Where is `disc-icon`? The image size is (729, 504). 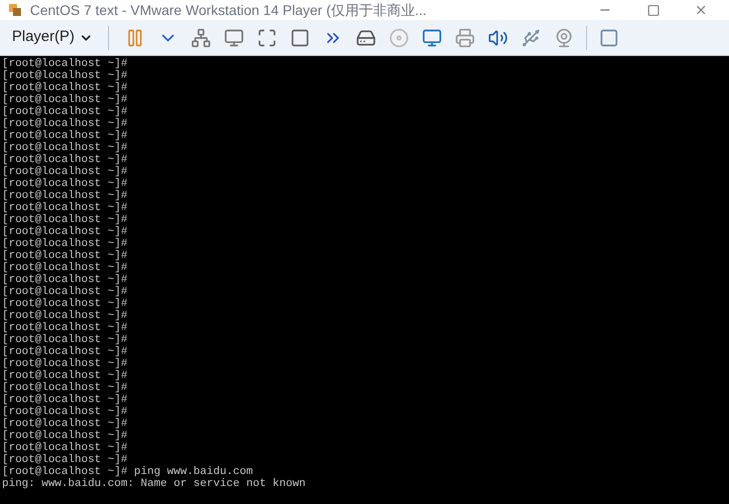 disc-icon is located at coordinates (398, 38).